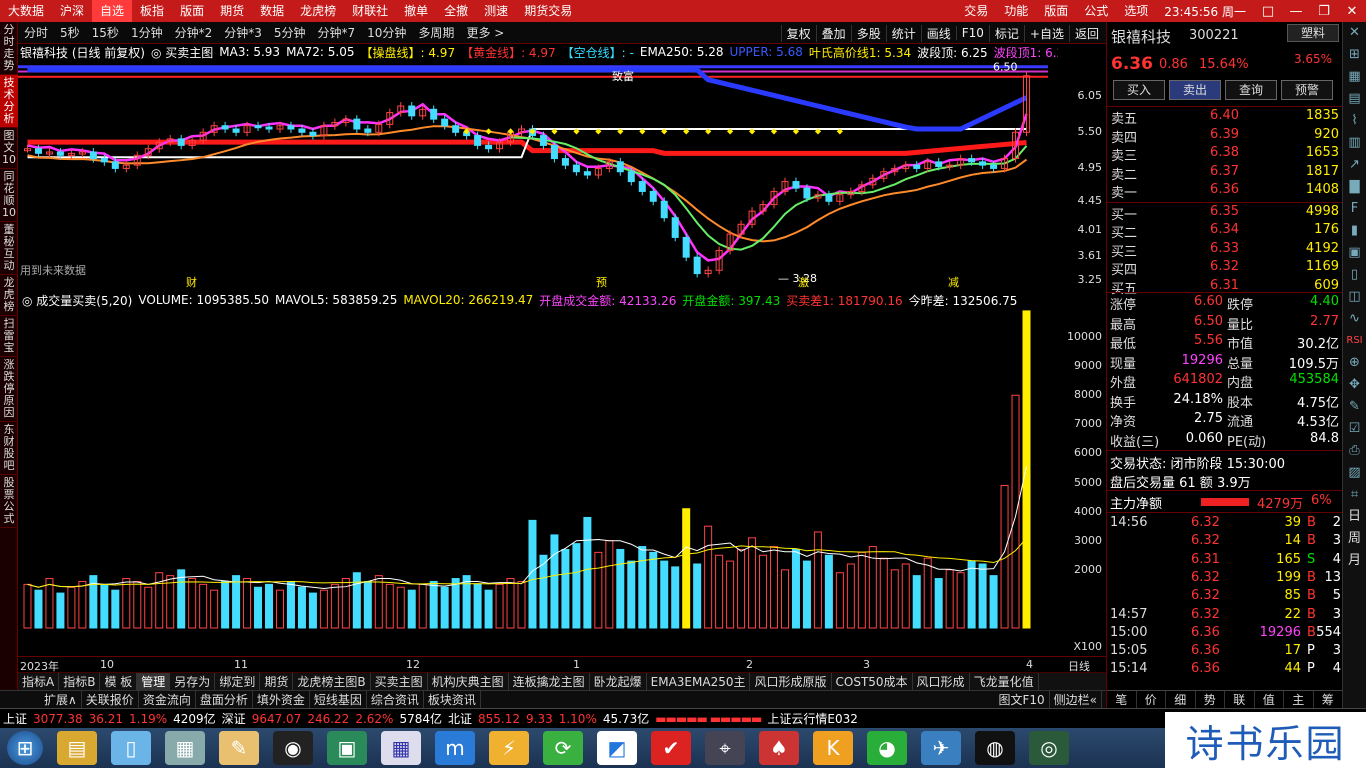  What do you see at coordinates (1354, 209) in the screenshot?
I see `f10-icon: F` at bounding box center [1354, 209].